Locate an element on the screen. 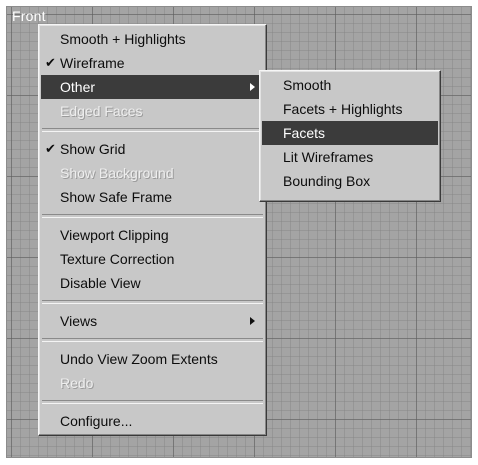 Image resolution: width=478 pixels, height=465 pixels. menu-item-show-safe-frame: Show Safe Frame is located at coordinates (152, 197).